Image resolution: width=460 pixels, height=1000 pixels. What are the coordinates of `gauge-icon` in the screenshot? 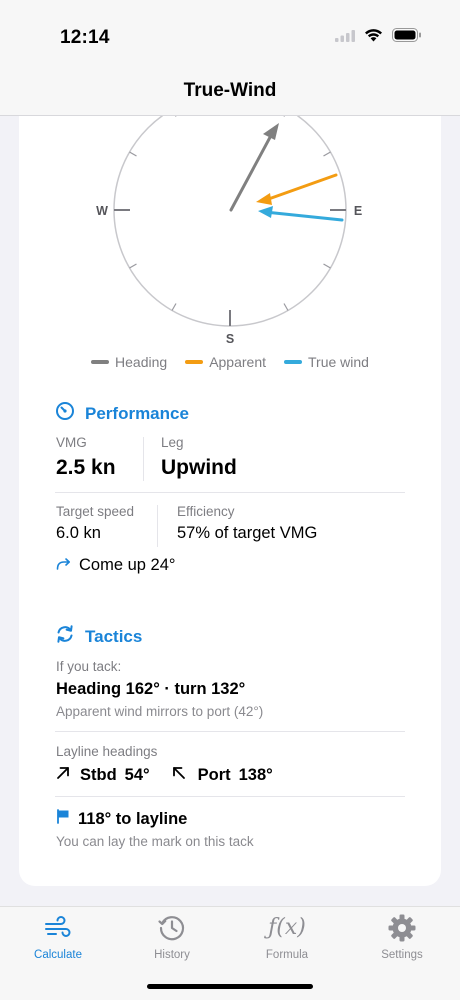 It's located at (65, 413).